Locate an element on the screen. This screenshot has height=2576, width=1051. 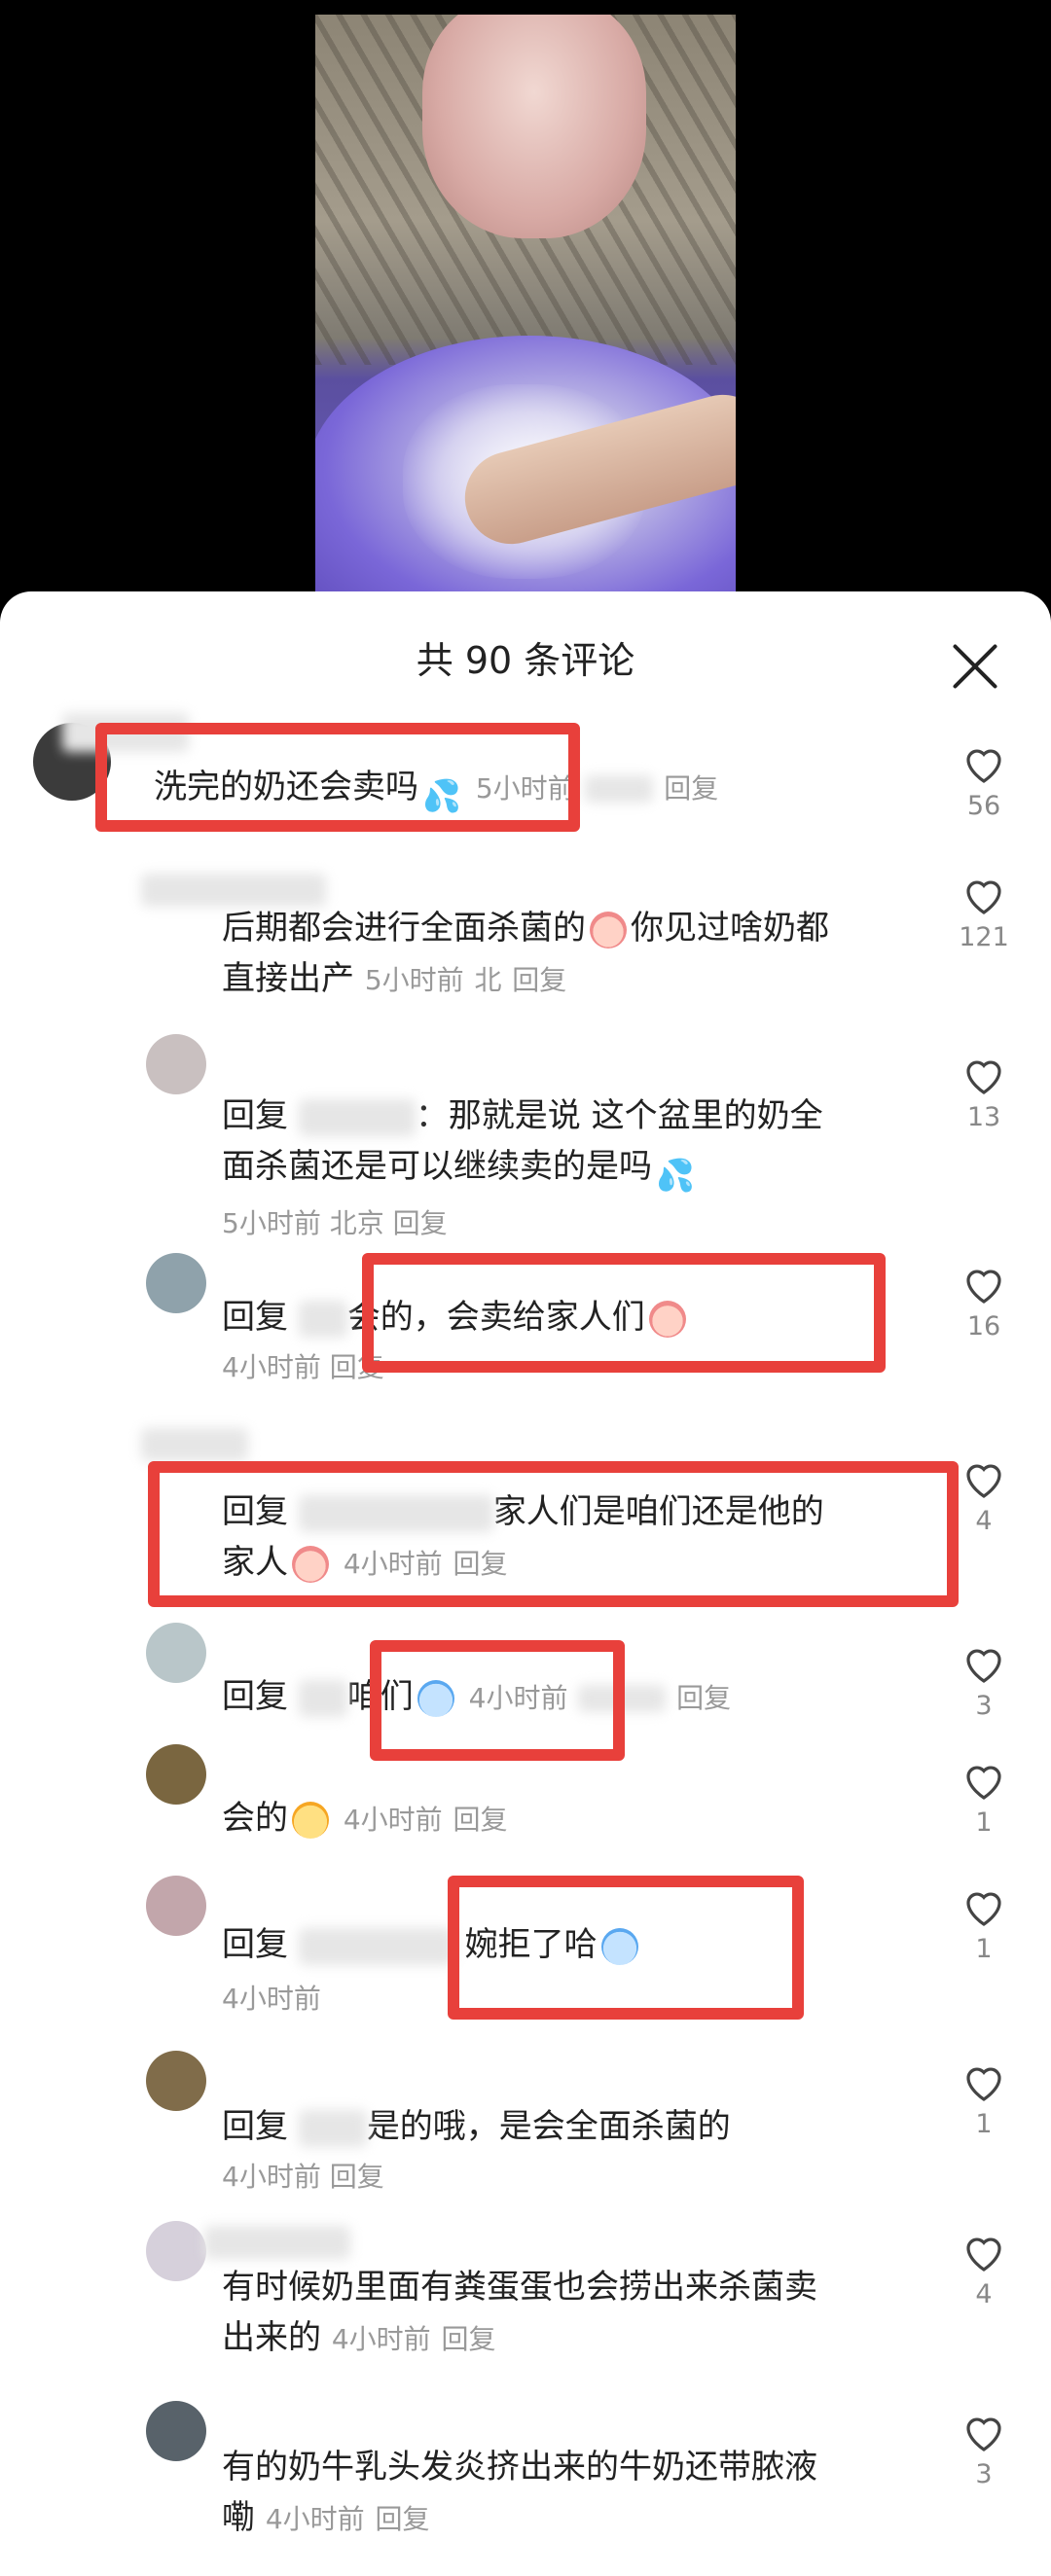
comment-meta: 4小时前 is located at coordinates (271, 1998).